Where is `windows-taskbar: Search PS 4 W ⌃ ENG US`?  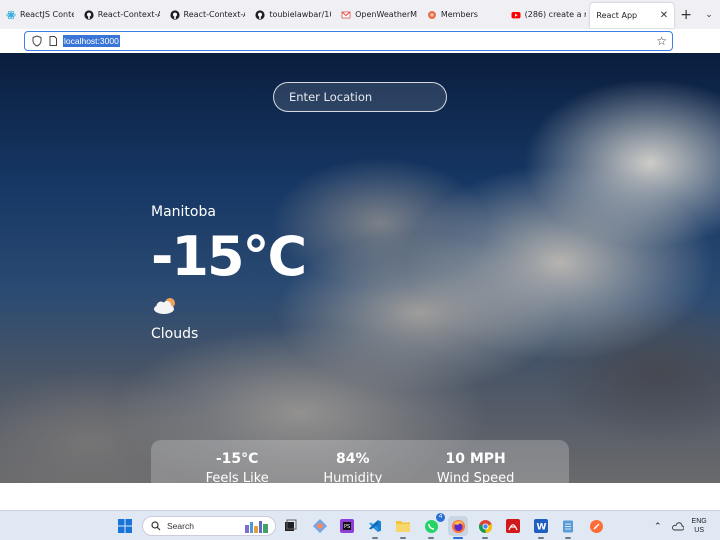 windows-taskbar: Search PS 4 W ⌃ ENG US is located at coordinates (360, 525).